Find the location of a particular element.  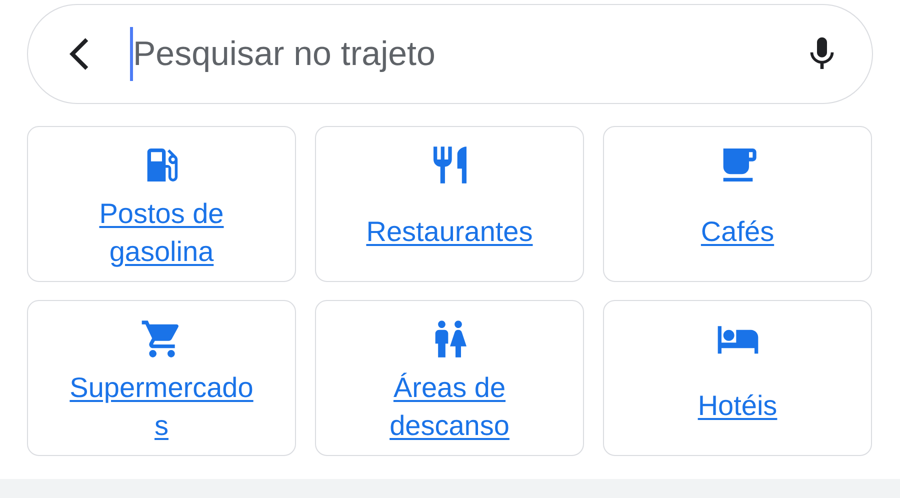

category-button: Restaurantes is located at coordinates (449, 204).